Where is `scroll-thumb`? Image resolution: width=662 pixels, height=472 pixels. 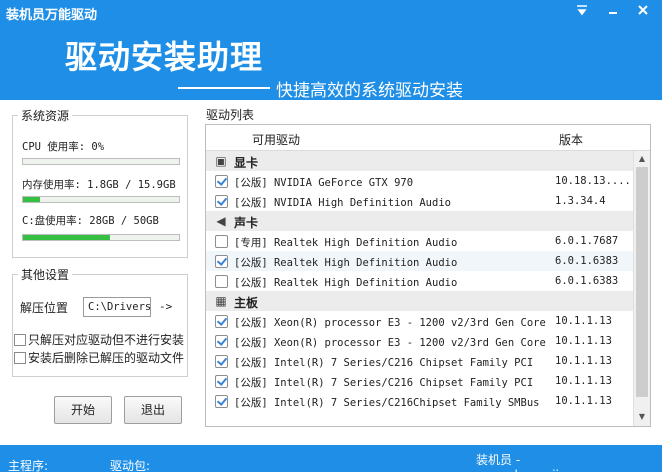 scroll-thumb is located at coordinates (642, 282).